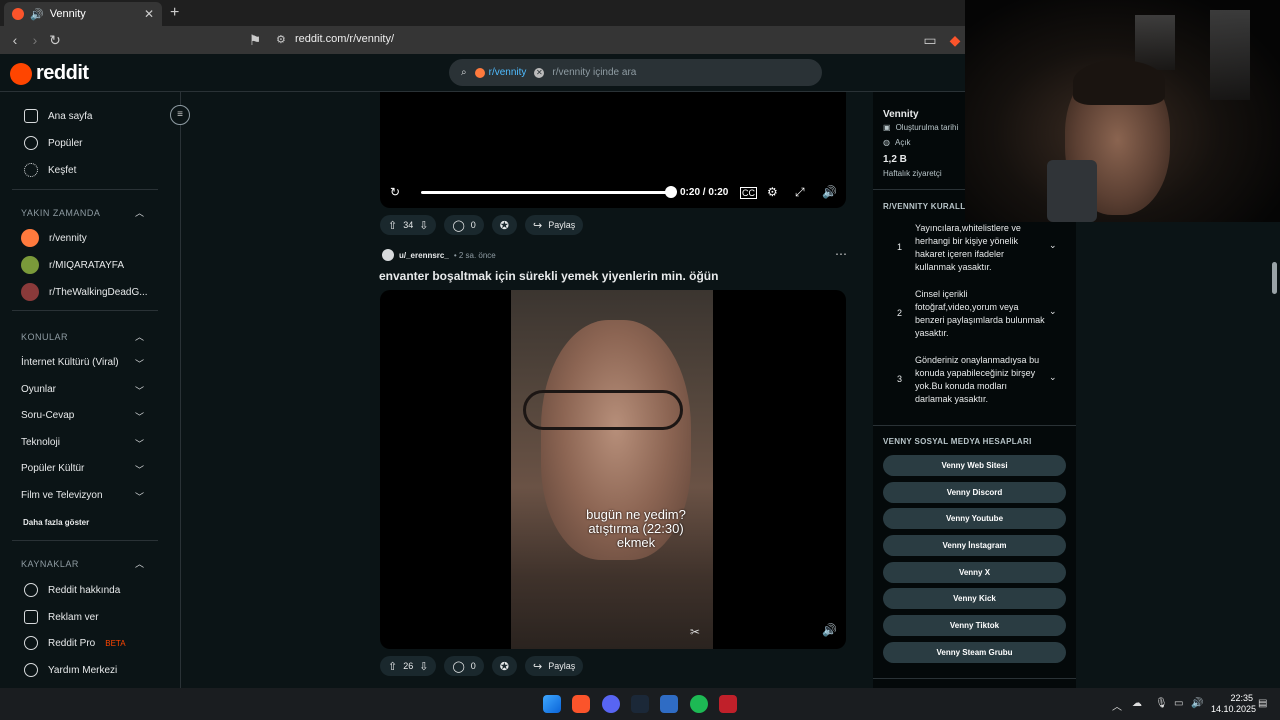  What do you see at coordinates (500, 72) in the screenshot?
I see `search-community-chip: r/vennity` at bounding box center [500, 72].